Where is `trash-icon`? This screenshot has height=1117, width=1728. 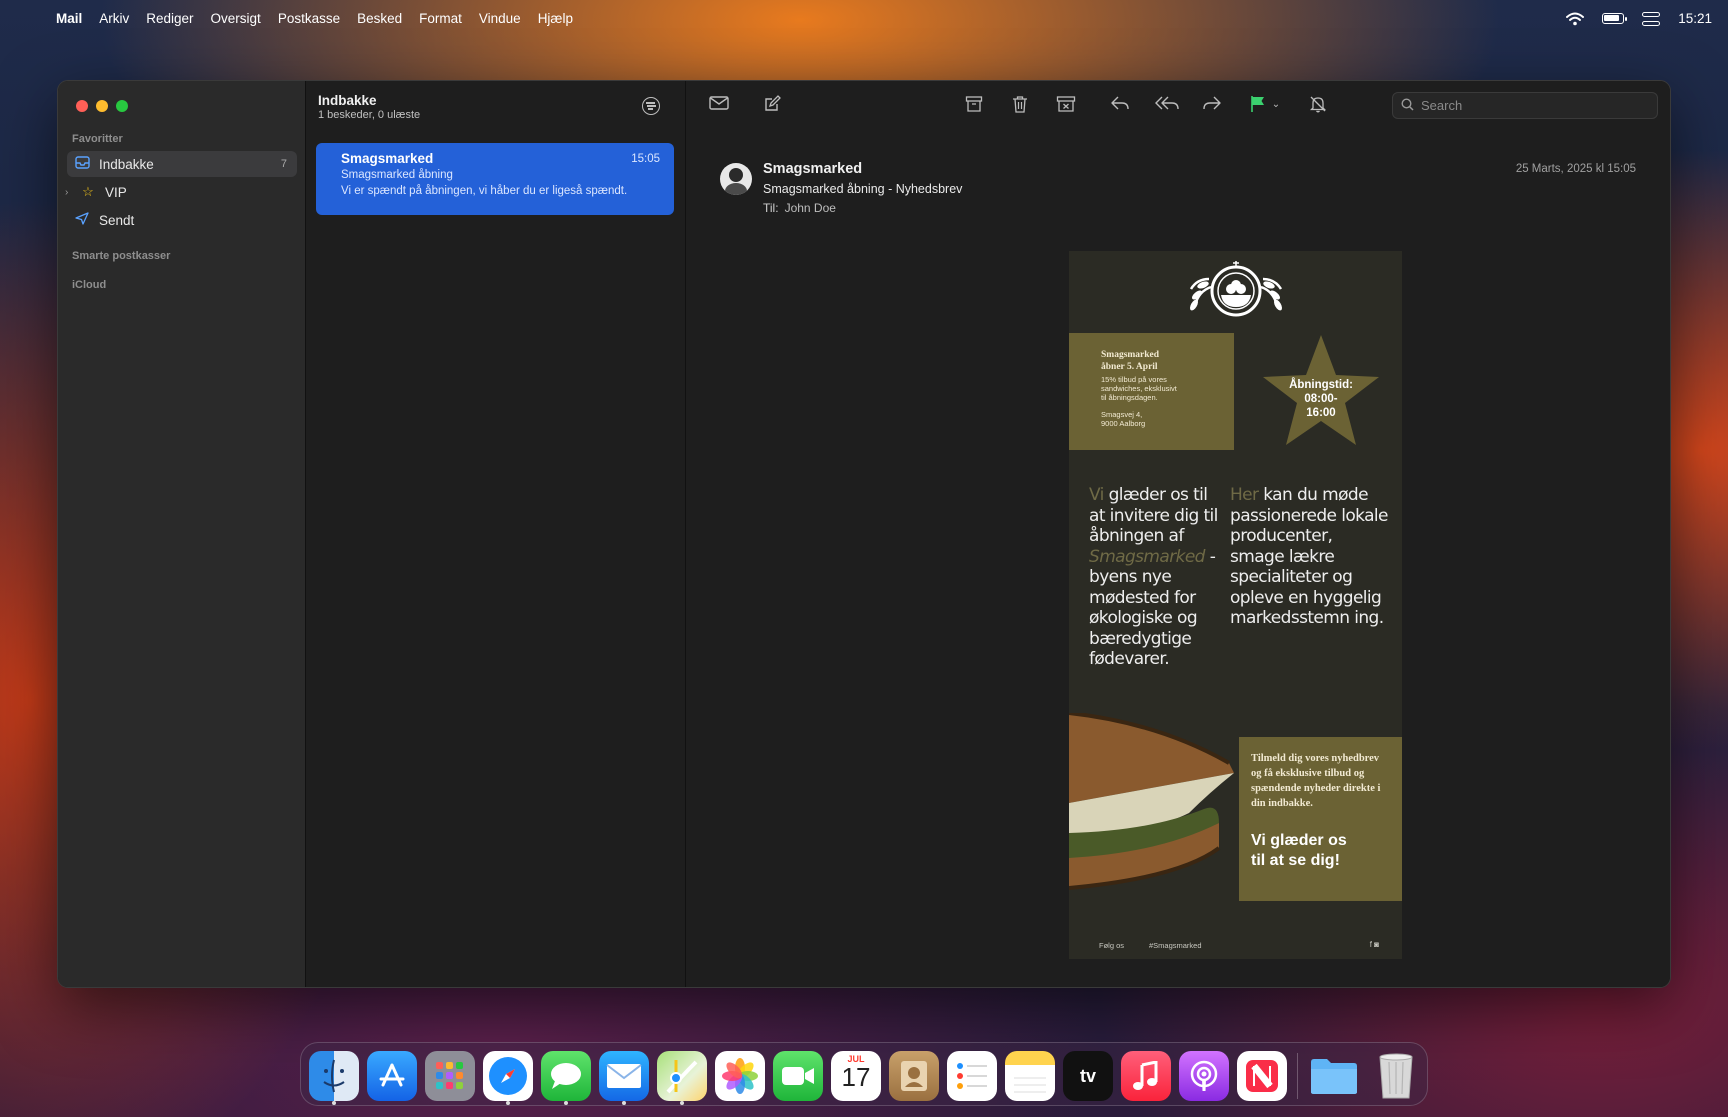
trash-icon is located at coordinates (1020, 105).